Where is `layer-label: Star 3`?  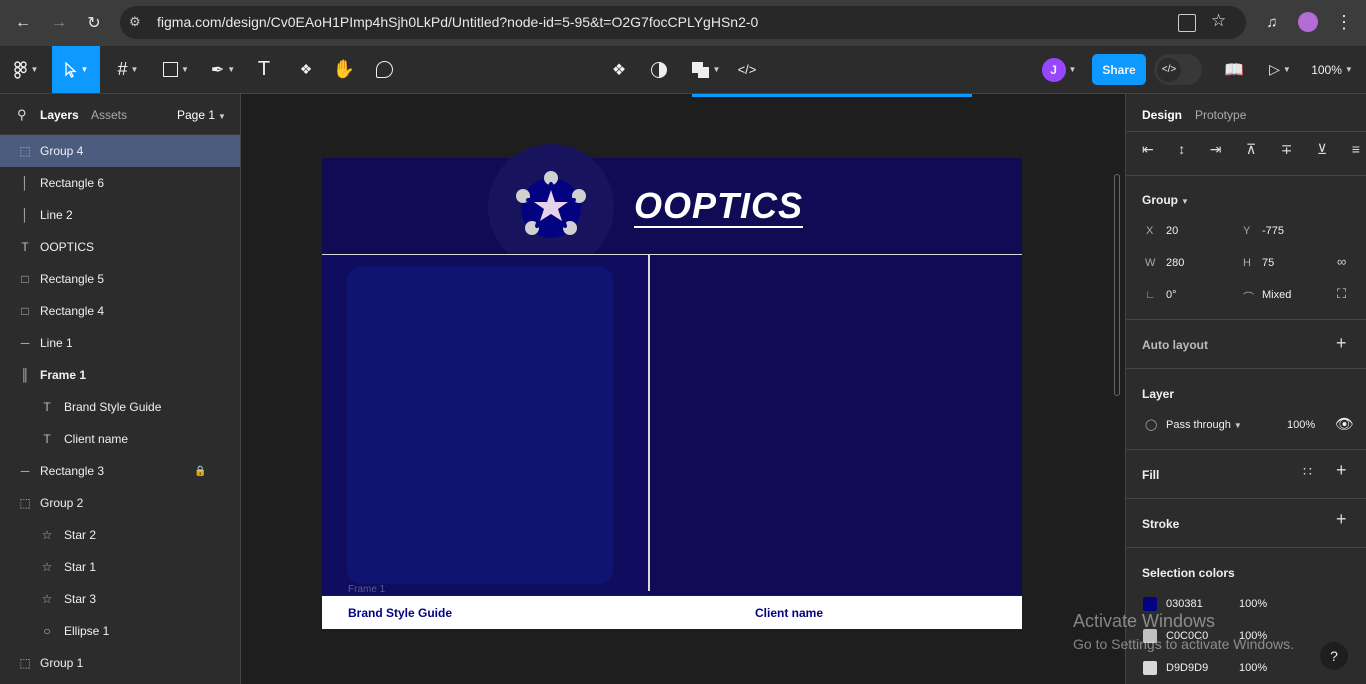
layer-label: Star 3 is located at coordinates (80, 599).